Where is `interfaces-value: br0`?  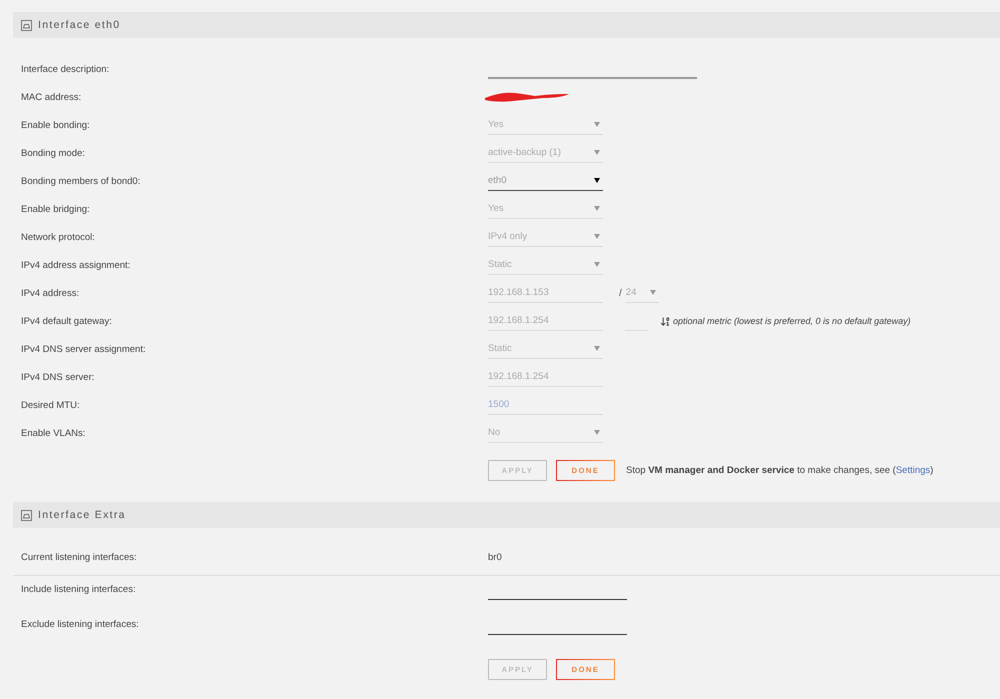
interfaces-value: br0 is located at coordinates (495, 557).